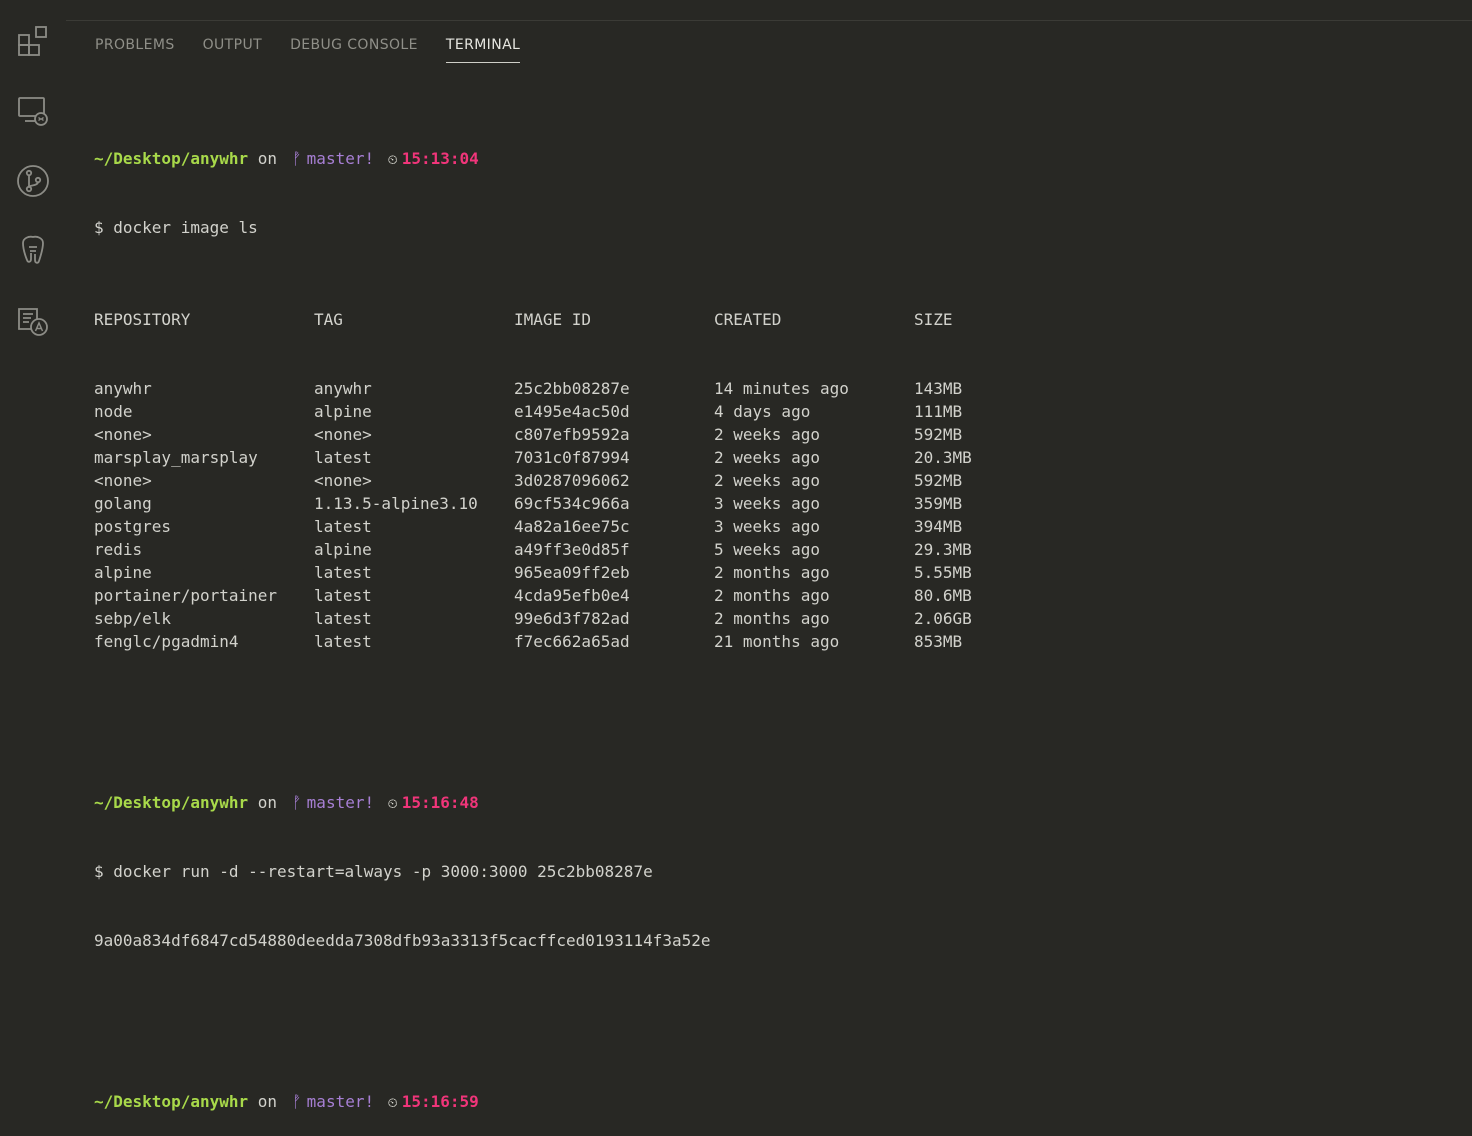 This screenshot has height=1136, width=1472. I want to click on extensions-icon, so click(33, 41).